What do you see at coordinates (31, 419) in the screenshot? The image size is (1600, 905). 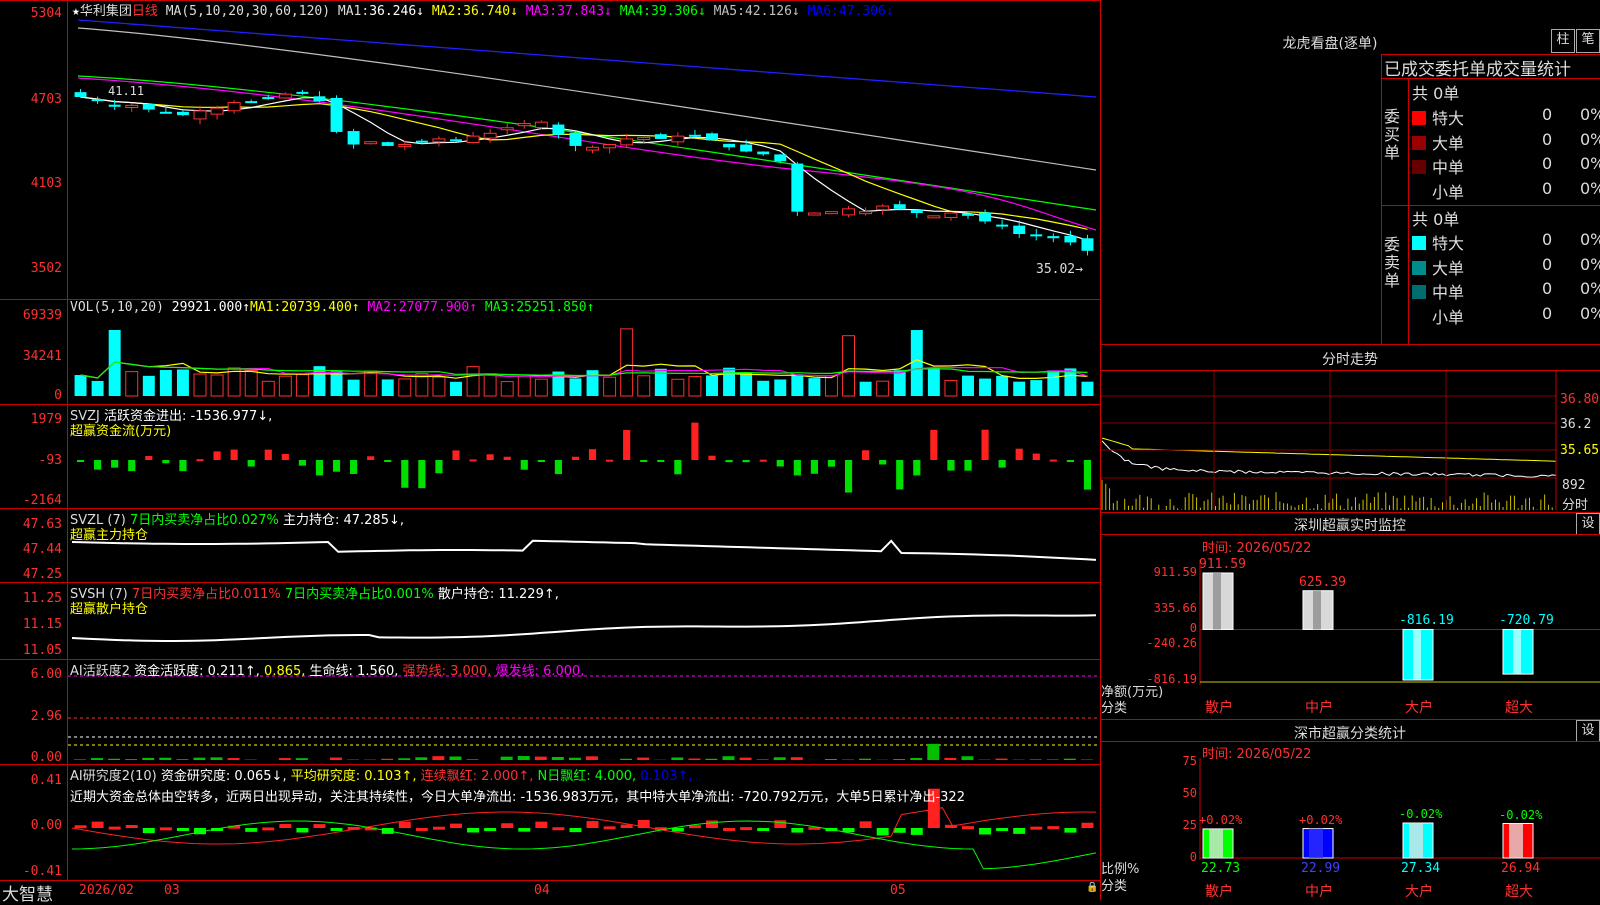 I see `svzj-axis-1: 1979` at bounding box center [31, 419].